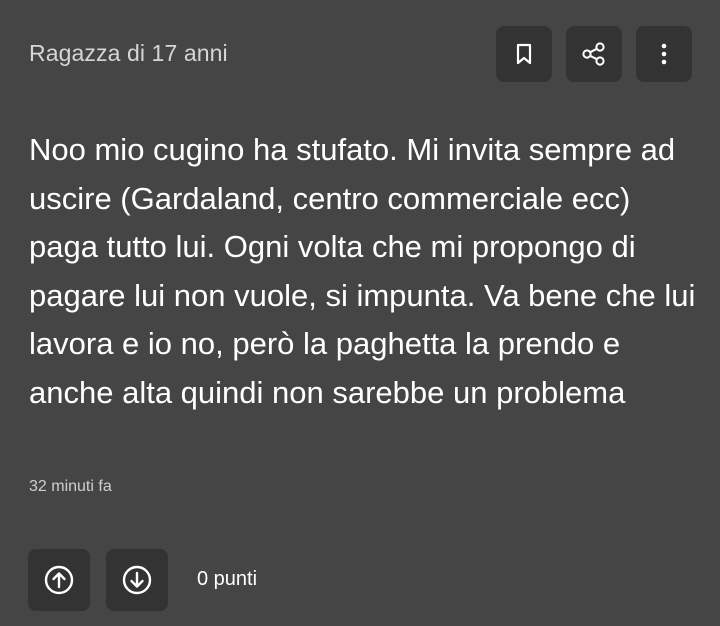 The height and width of the screenshot is (626, 720). Describe the element at coordinates (70, 486) in the screenshot. I see `post-timestamp: 32 minuti fa` at that location.